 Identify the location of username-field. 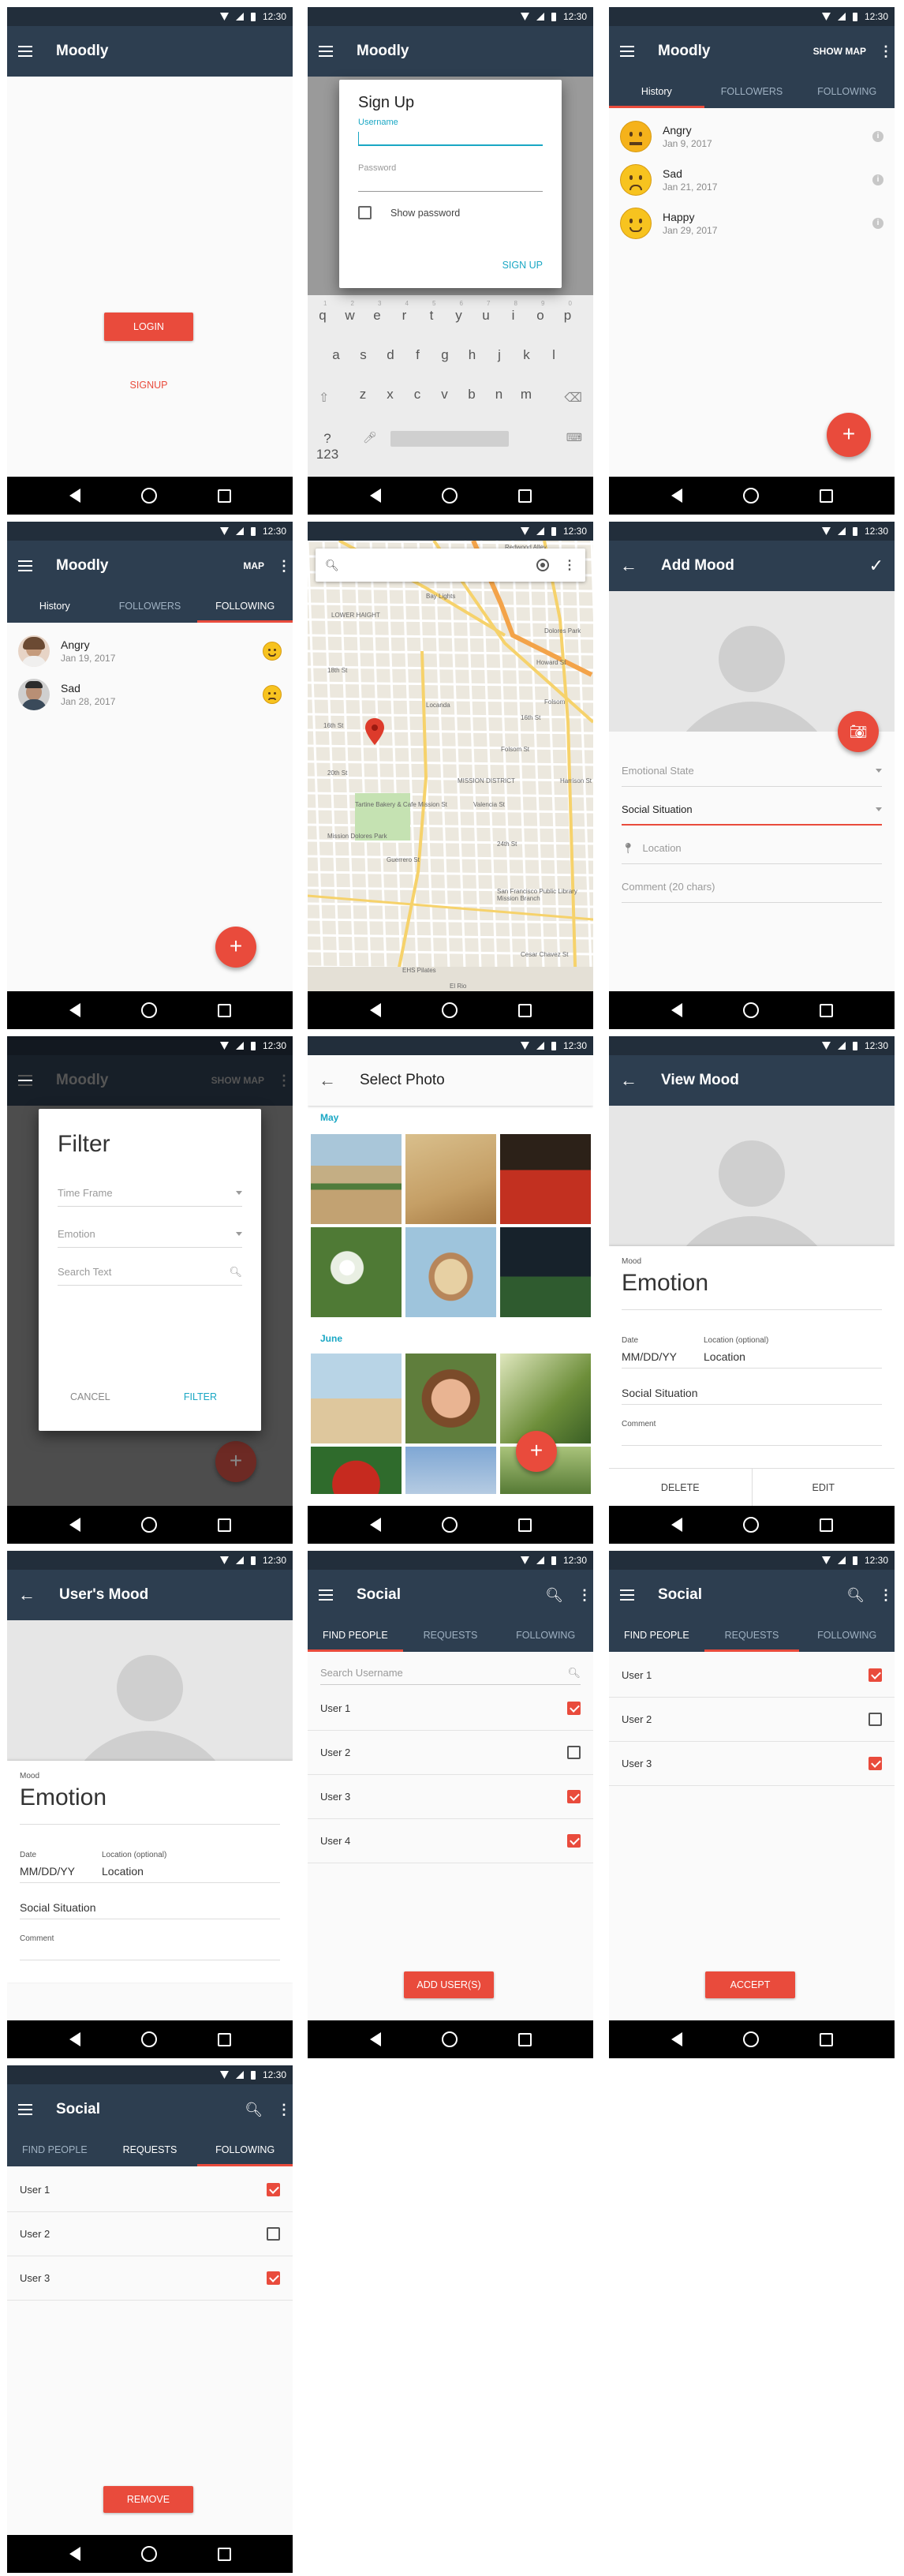
(450, 138).